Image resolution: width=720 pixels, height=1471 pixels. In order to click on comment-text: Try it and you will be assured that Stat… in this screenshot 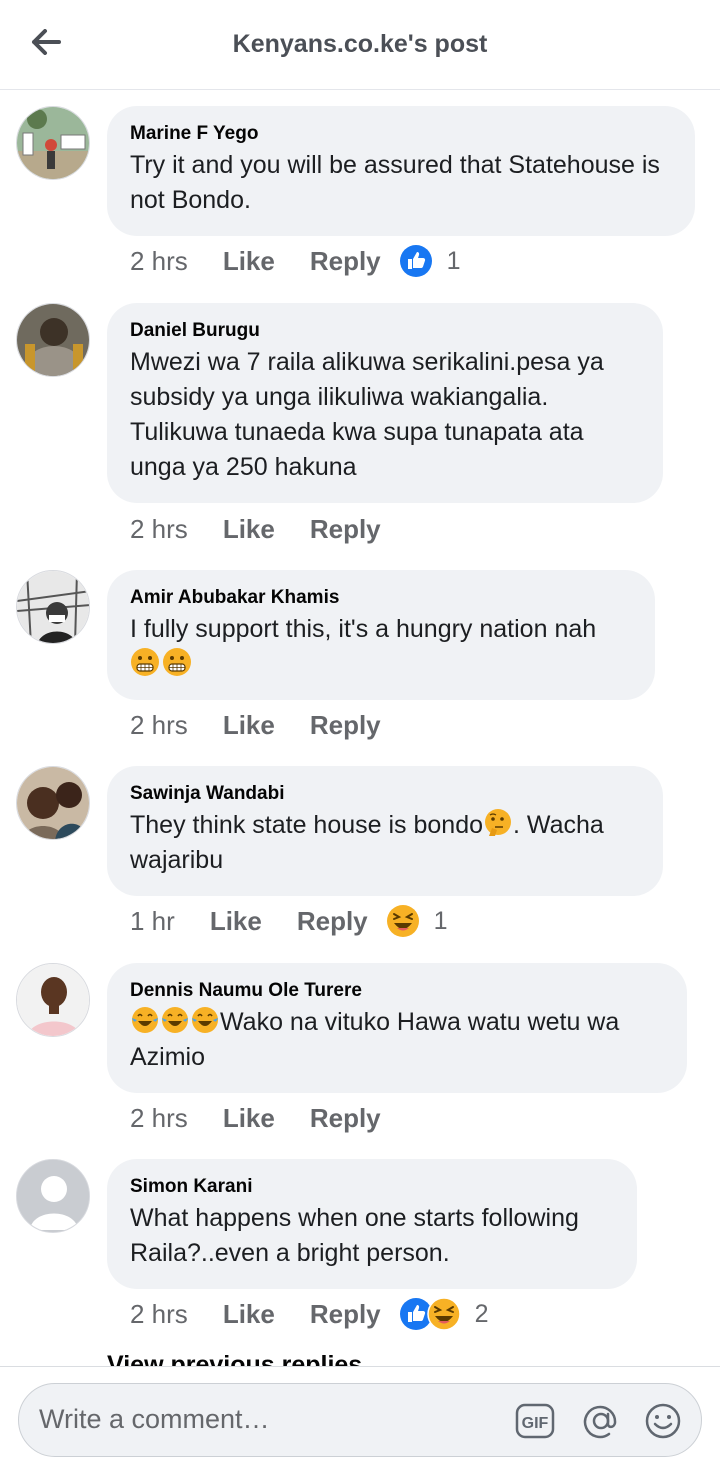, I will do `click(395, 182)`.